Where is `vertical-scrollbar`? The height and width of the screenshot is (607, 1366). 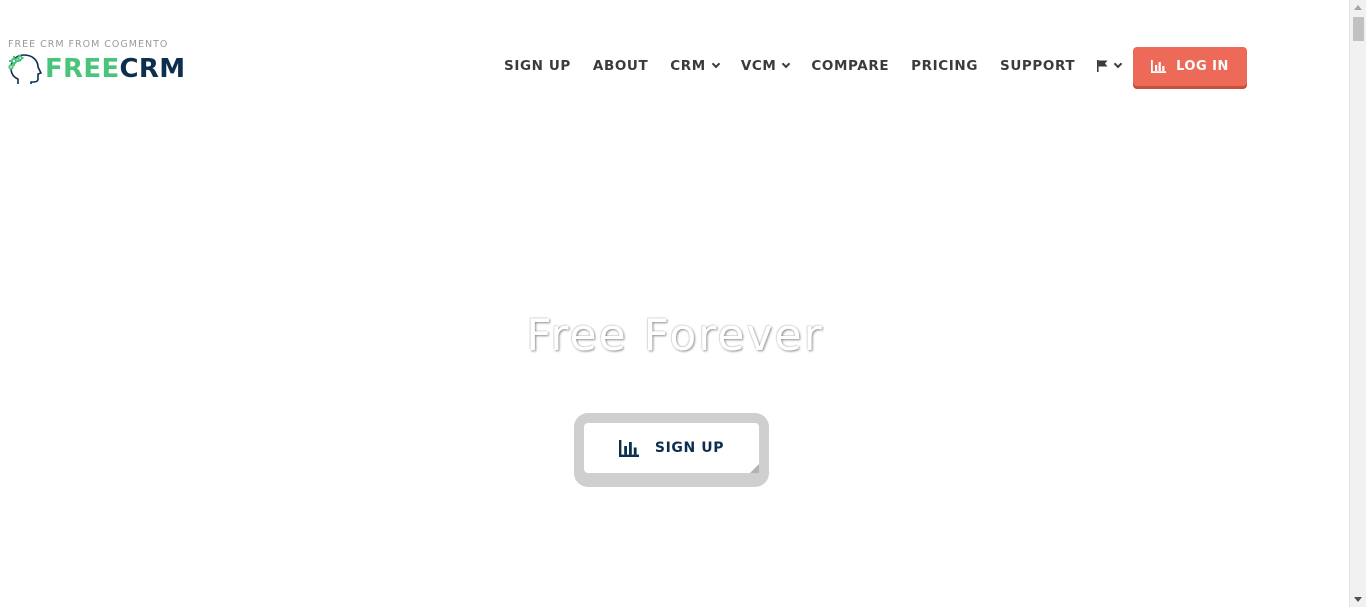 vertical-scrollbar is located at coordinates (1357, 303).